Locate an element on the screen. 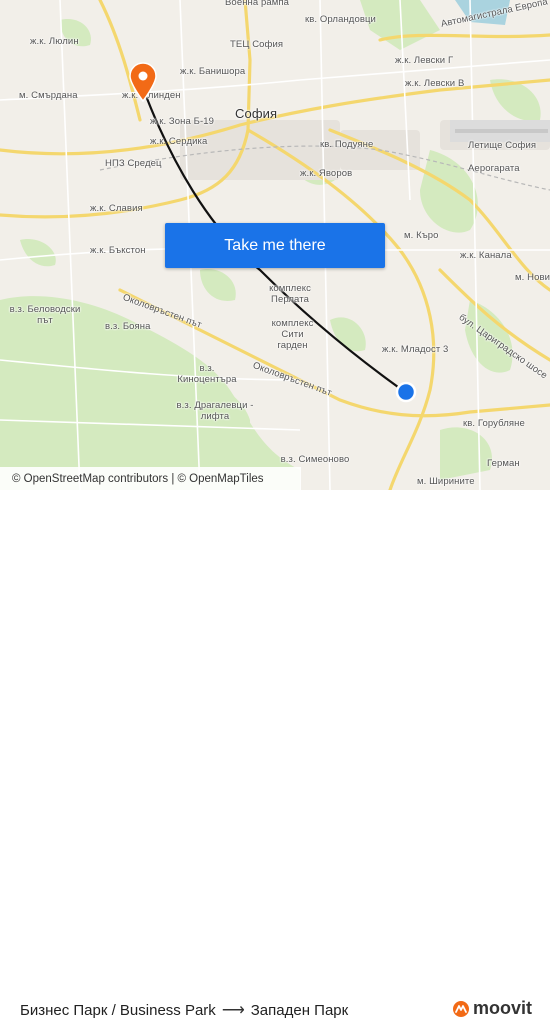 Image resolution: width=550 pixels, height=1020 pixels. map-label: ж.к. Банишора is located at coordinates (213, 71).